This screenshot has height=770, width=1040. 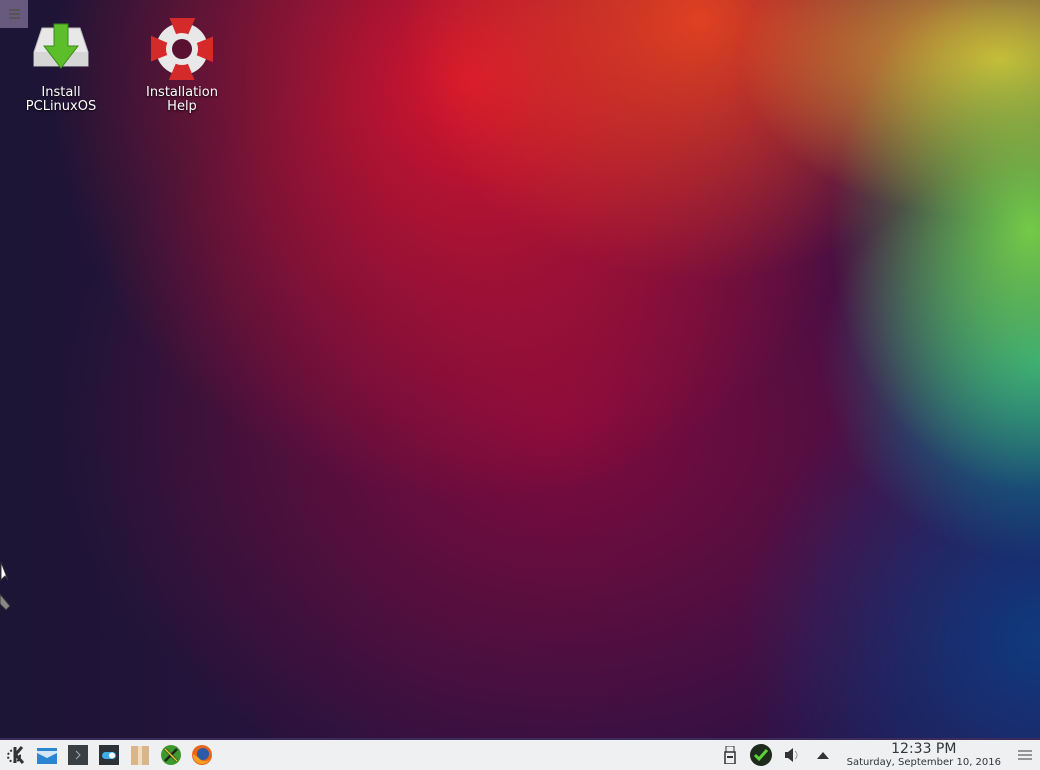 What do you see at coordinates (46, 755) in the screenshot?
I see `file-manager-icon` at bounding box center [46, 755].